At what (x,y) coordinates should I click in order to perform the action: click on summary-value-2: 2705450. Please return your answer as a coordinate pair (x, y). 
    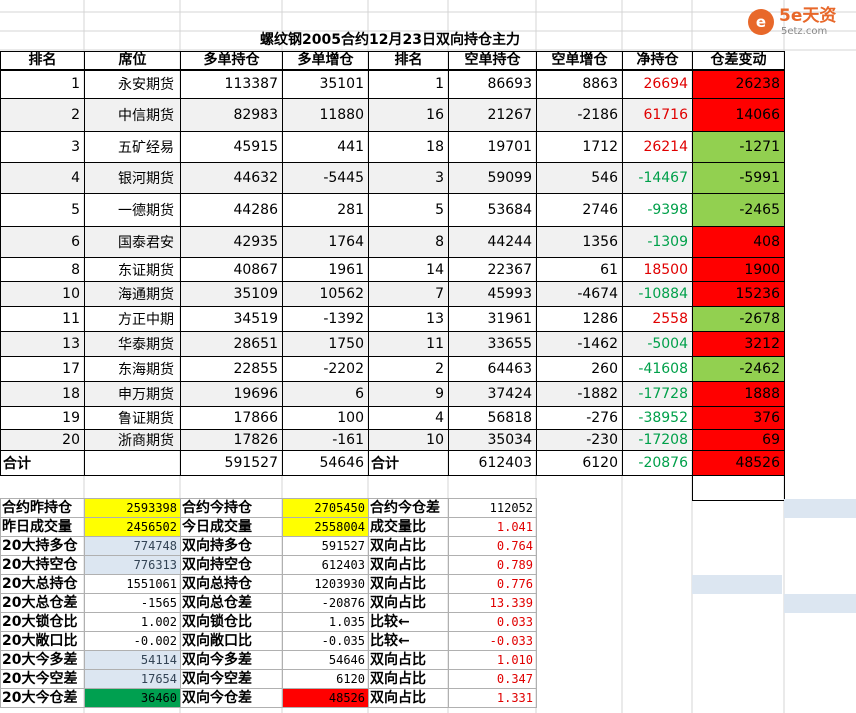
    Looking at the image, I should click on (325, 508).